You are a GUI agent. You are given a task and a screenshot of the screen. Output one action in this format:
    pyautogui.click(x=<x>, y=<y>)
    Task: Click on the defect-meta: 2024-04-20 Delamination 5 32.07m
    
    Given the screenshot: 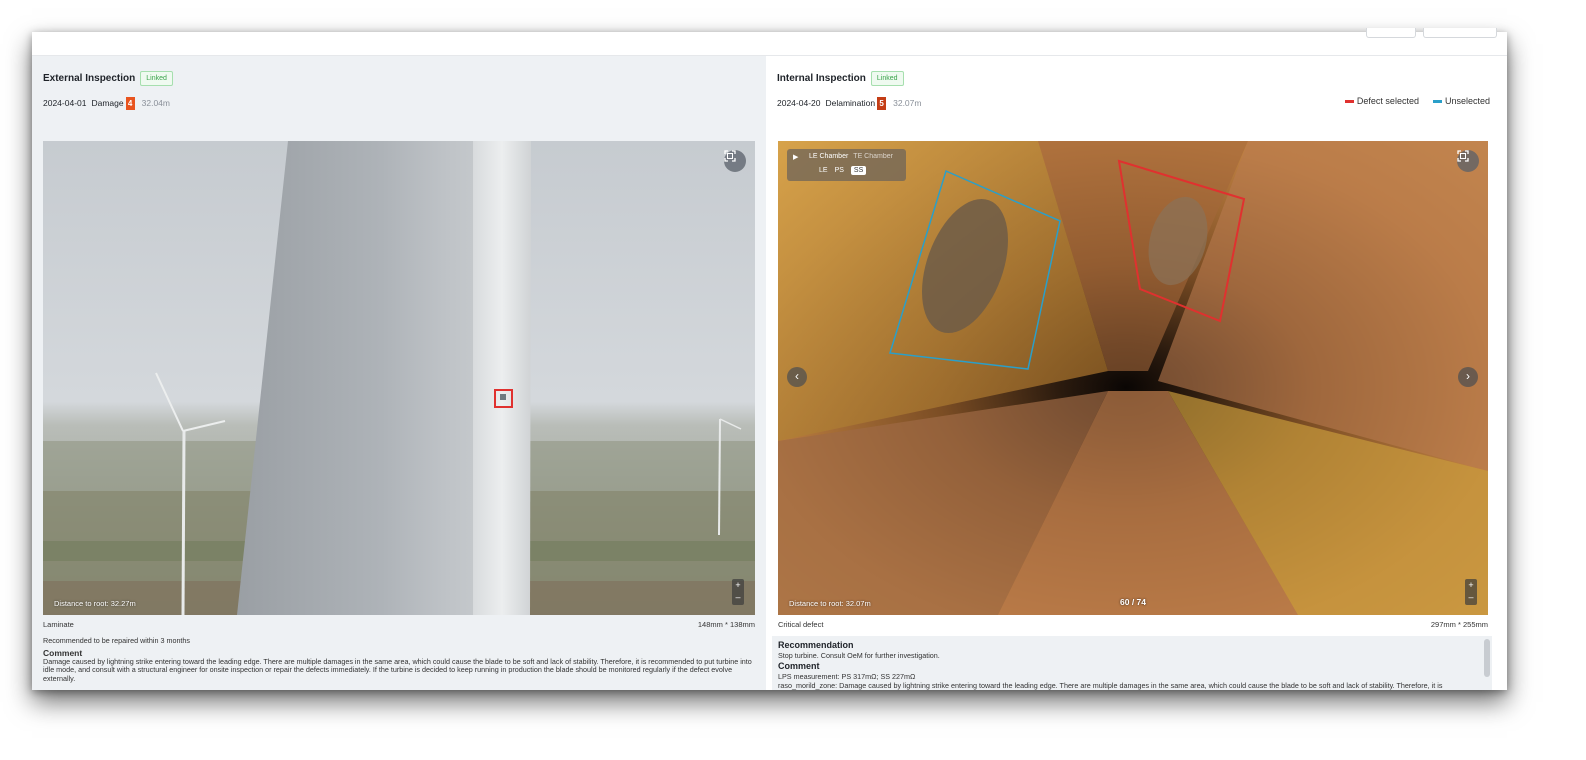 What is the action you would take?
    pyautogui.click(x=849, y=103)
    